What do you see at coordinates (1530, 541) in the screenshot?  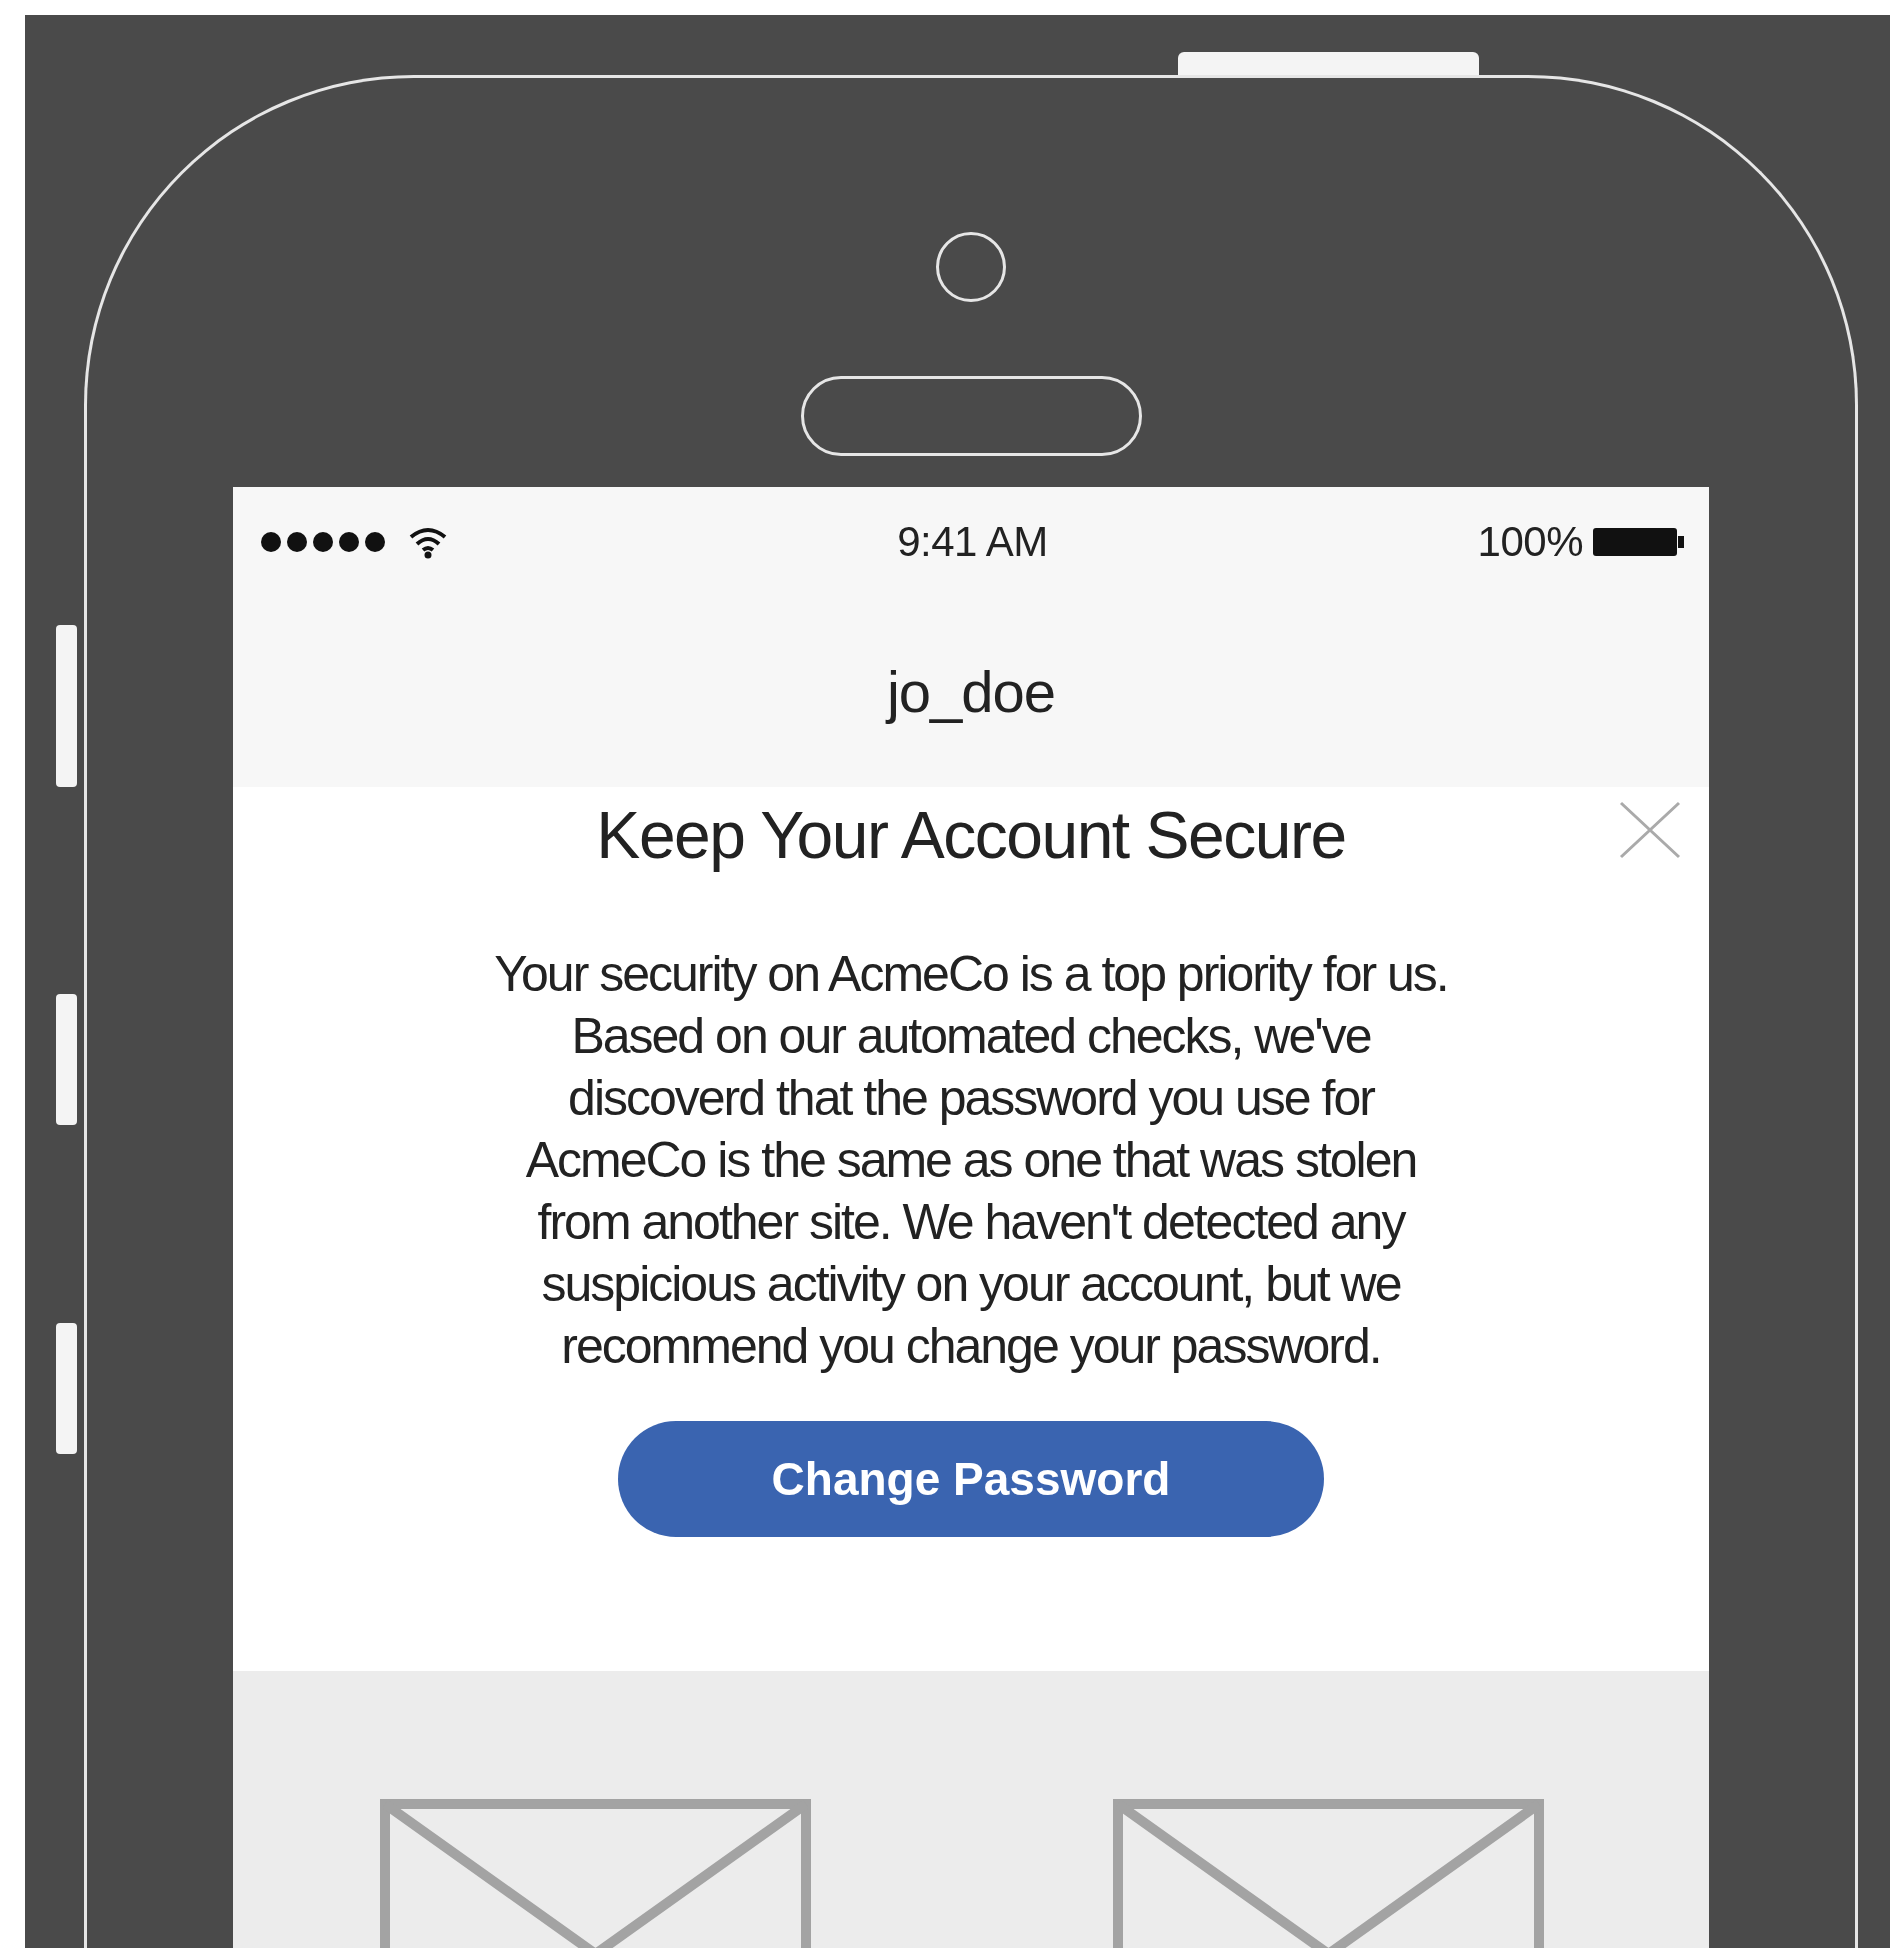 I see `battery-percentage: 100%` at bounding box center [1530, 541].